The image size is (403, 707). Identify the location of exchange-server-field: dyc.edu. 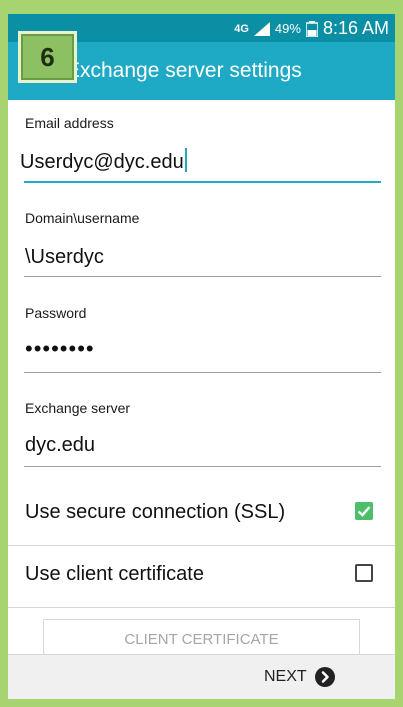
(60, 445).